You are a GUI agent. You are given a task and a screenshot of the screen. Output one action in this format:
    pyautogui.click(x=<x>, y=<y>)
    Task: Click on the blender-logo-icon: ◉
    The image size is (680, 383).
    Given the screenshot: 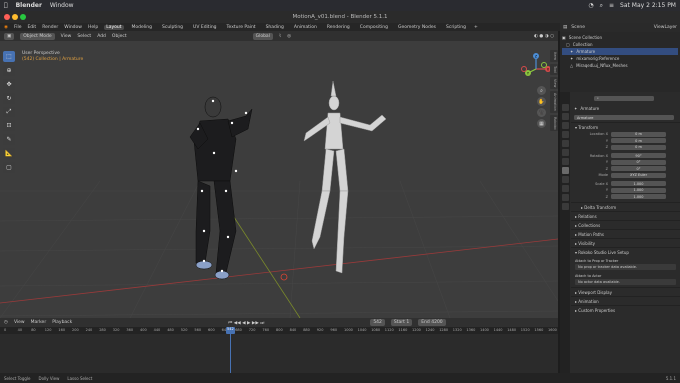 What is the action you would take?
    pyautogui.click(x=6, y=27)
    